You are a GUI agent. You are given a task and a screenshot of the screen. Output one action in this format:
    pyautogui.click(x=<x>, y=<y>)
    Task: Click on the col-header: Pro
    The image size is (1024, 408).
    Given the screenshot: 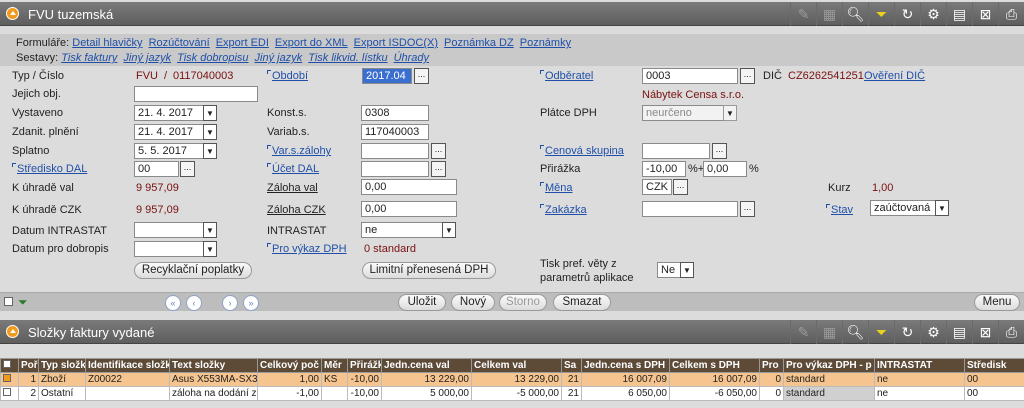 What is the action you would take?
    pyautogui.click(x=771, y=365)
    